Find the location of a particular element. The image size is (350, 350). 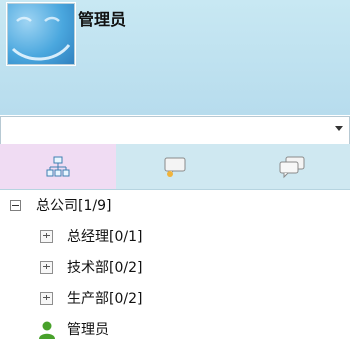

tab-bar is located at coordinates (175, 167).